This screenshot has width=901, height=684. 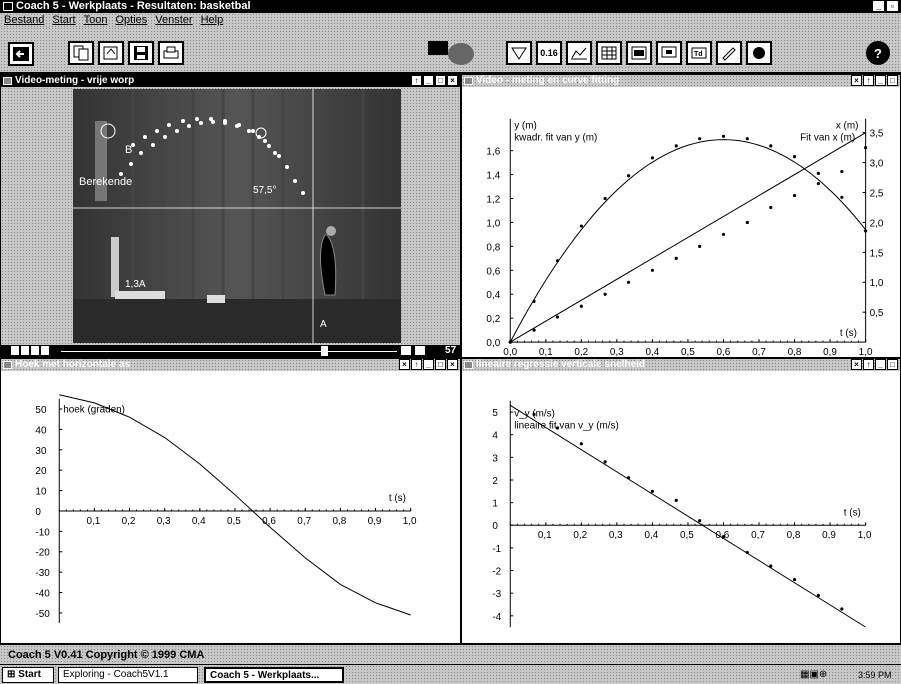 What do you see at coordinates (438, 48) in the screenshot?
I see `camera-icon` at bounding box center [438, 48].